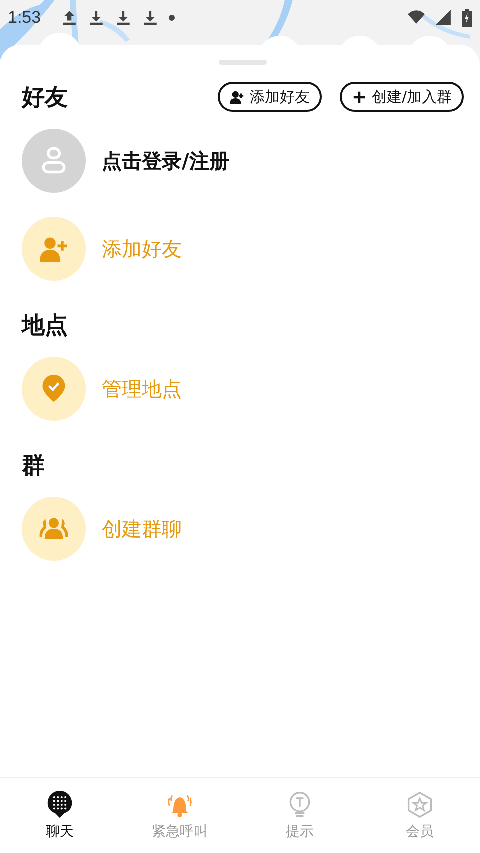 This screenshot has height=853, width=480. What do you see at coordinates (33, 466) in the screenshot?
I see `section-title: 群` at bounding box center [33, 466].